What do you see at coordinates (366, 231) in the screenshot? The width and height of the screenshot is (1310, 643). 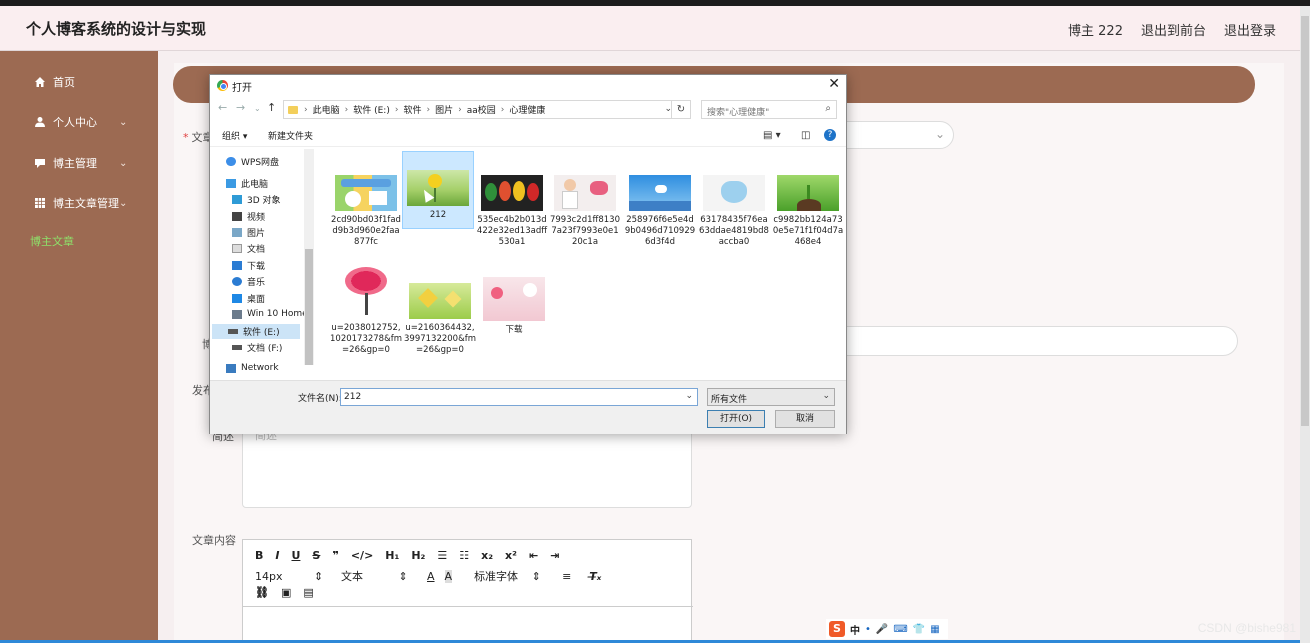 I see `file-name: 2cd90bd03f1fadd9b3d960e2faa877fc` at bounding box center [366, 231].